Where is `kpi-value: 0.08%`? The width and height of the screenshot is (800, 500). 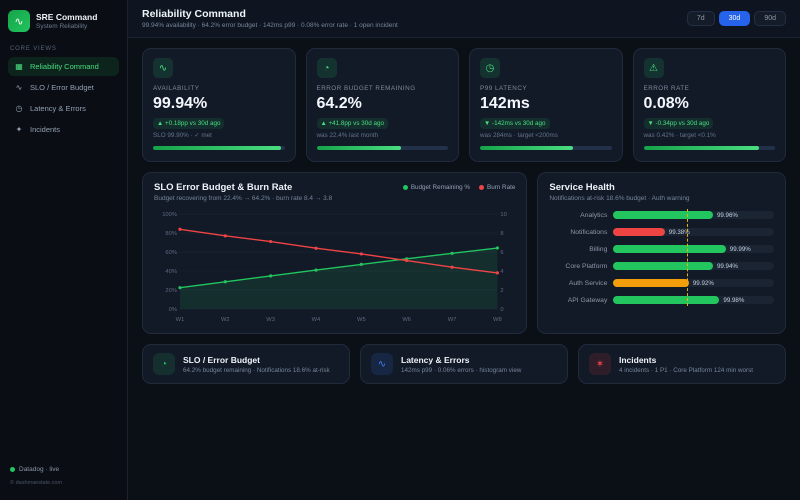
kpi-value: 0.08% is located at coordinates (666, 103).